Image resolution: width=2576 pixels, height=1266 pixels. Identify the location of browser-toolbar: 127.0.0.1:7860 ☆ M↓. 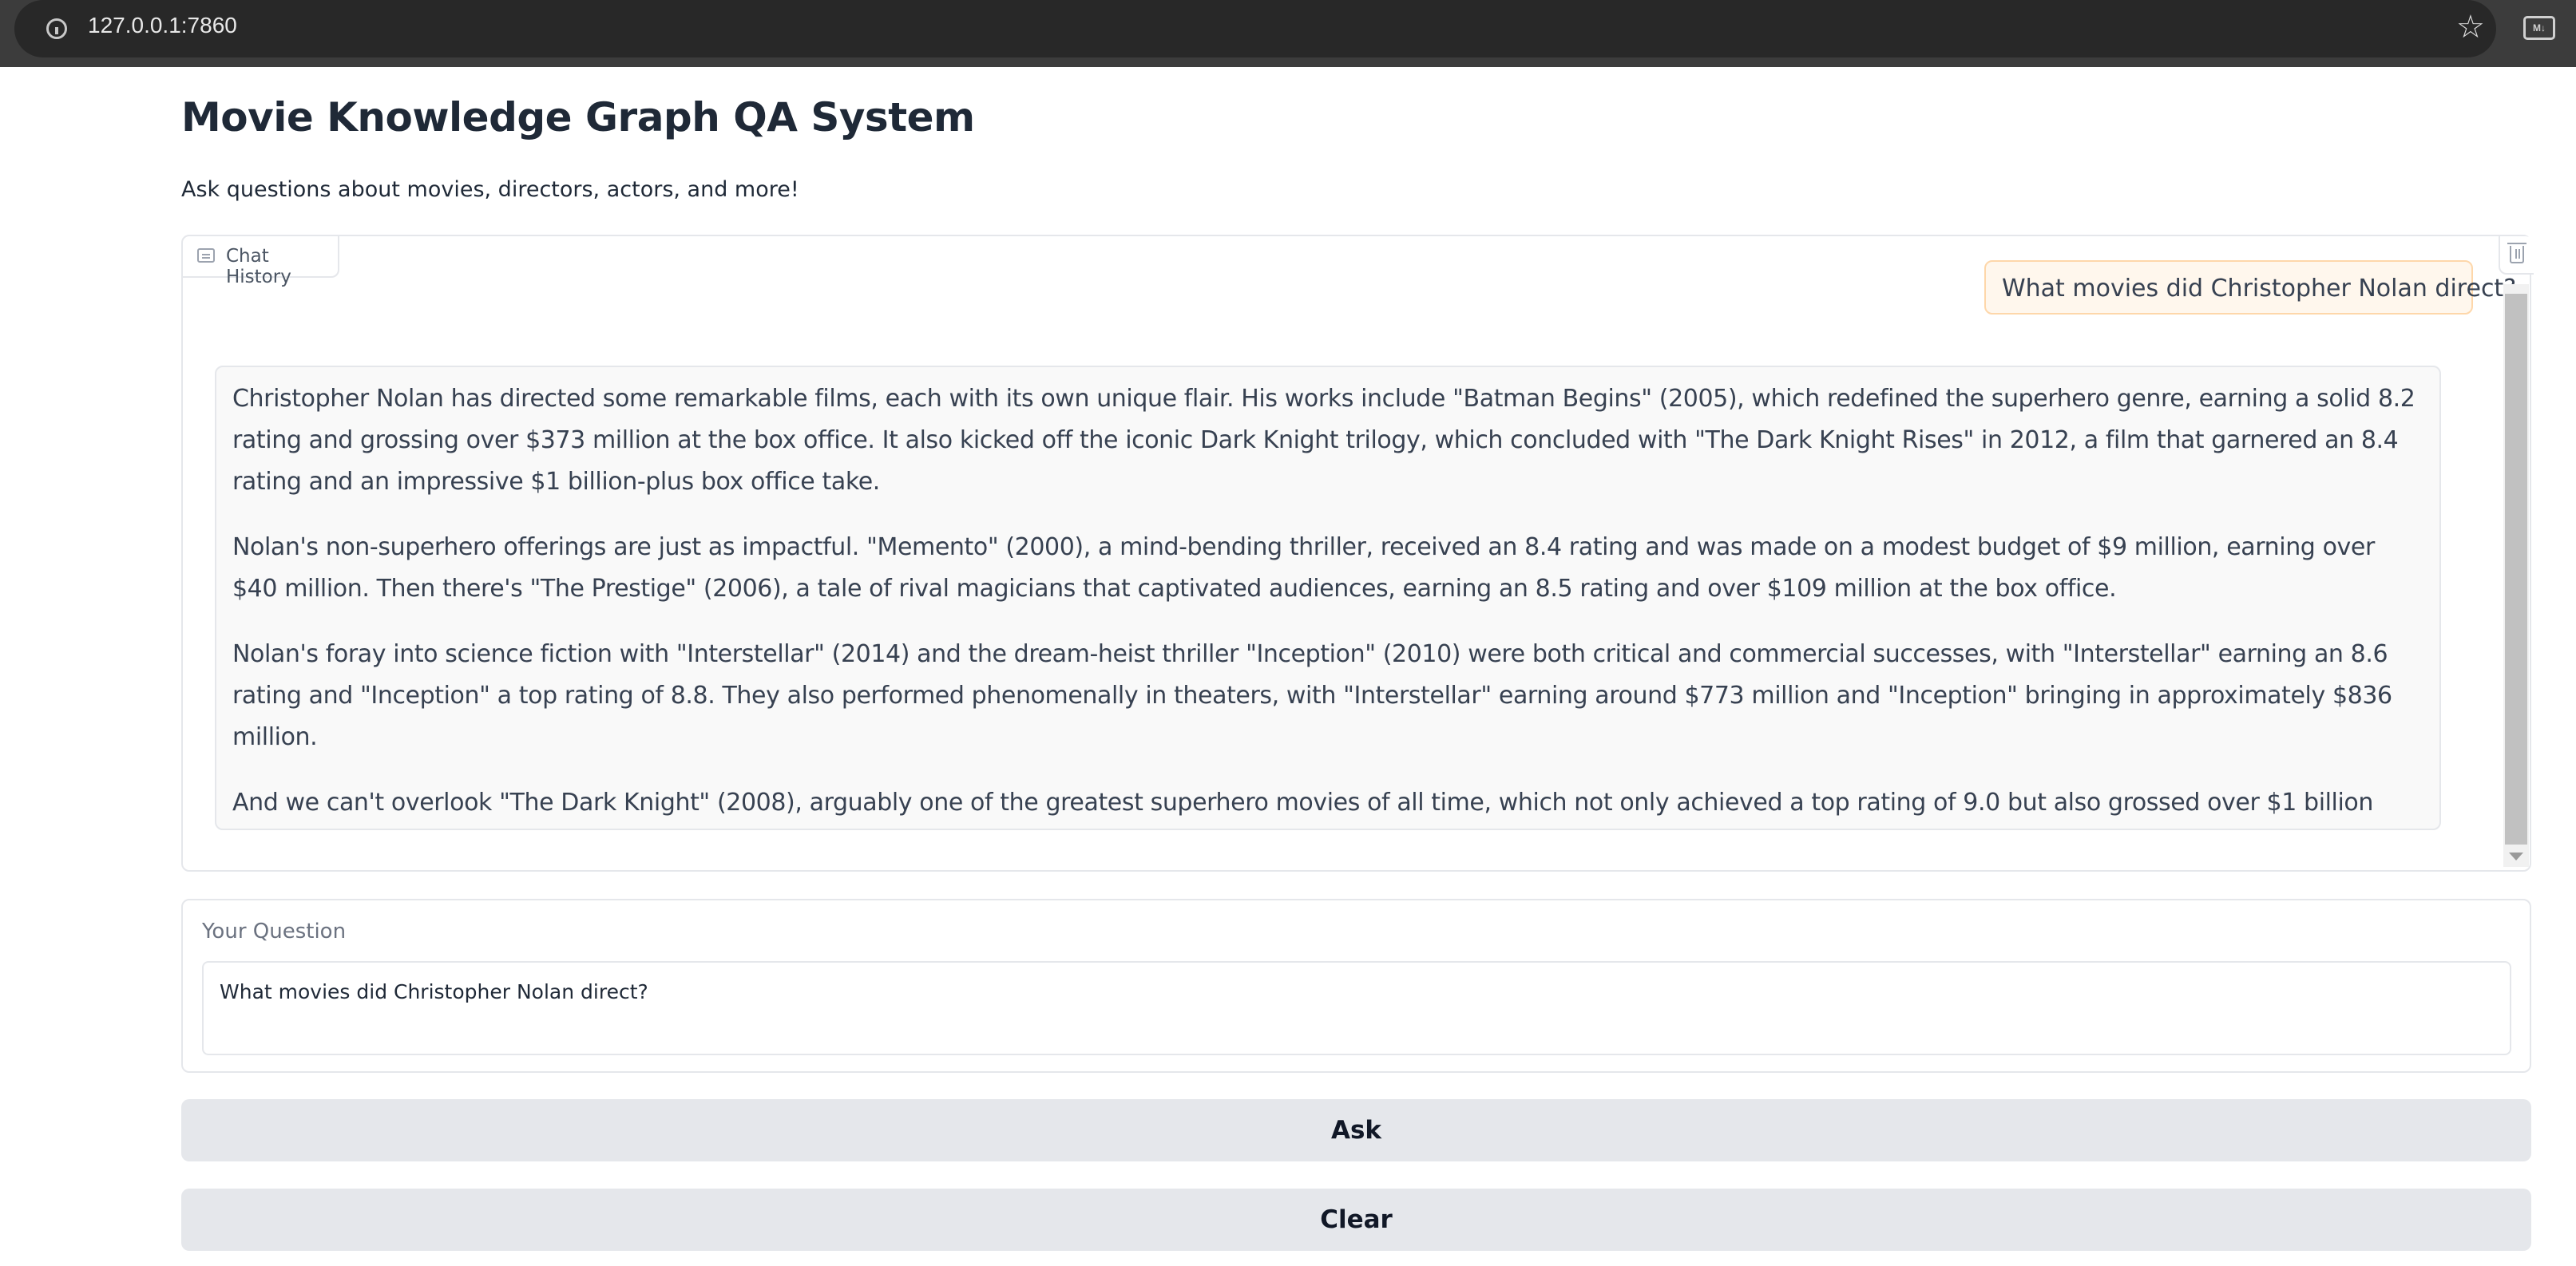
(1288, 33).